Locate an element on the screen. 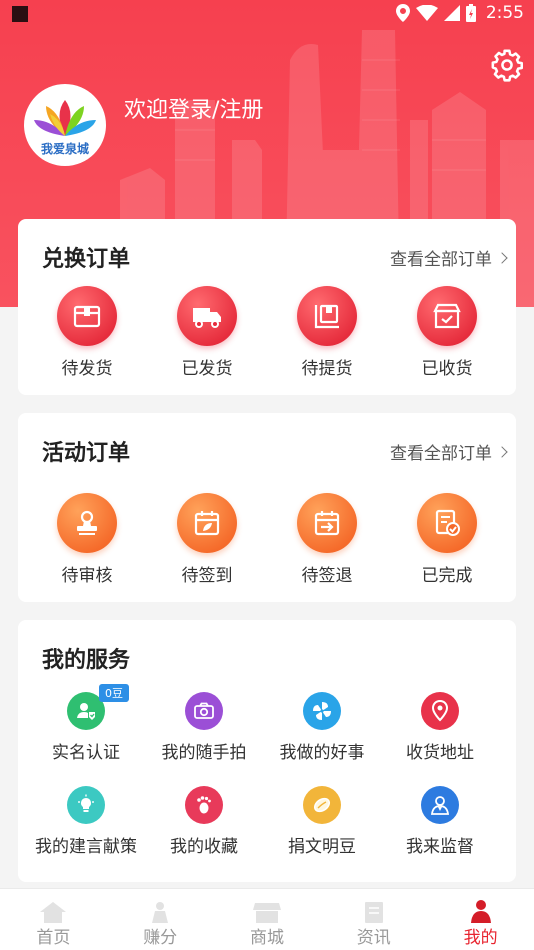 The width and height of the screenshot is (534, 950). view-all-exchange-orders-link: 查看全部订单 is located at coordinates (449, 257).